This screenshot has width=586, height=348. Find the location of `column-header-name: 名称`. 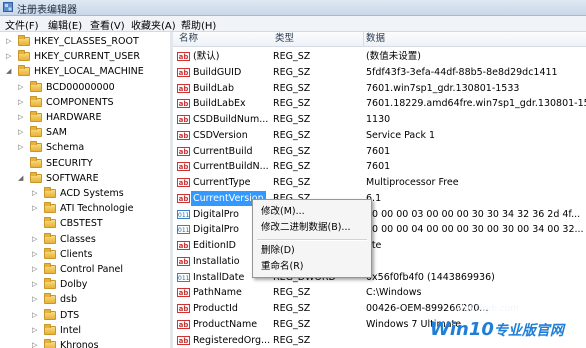

column-header-name: 名称 is located at coordinates (223, 39).